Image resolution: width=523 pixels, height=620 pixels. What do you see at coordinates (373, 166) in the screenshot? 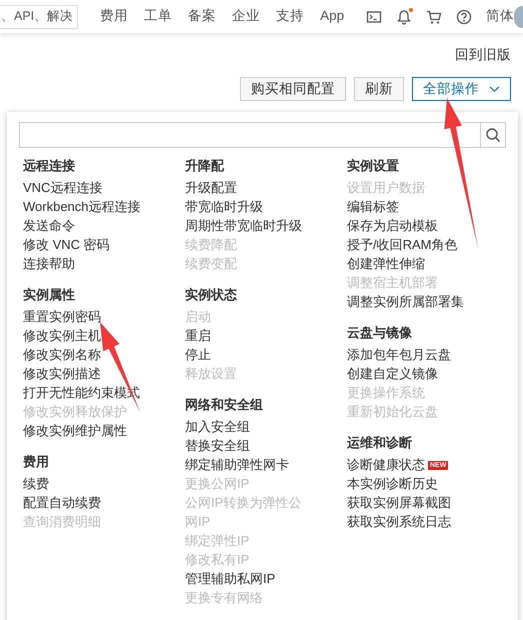
I see `section-title: 实例设置` at bounding box center [373, 166].